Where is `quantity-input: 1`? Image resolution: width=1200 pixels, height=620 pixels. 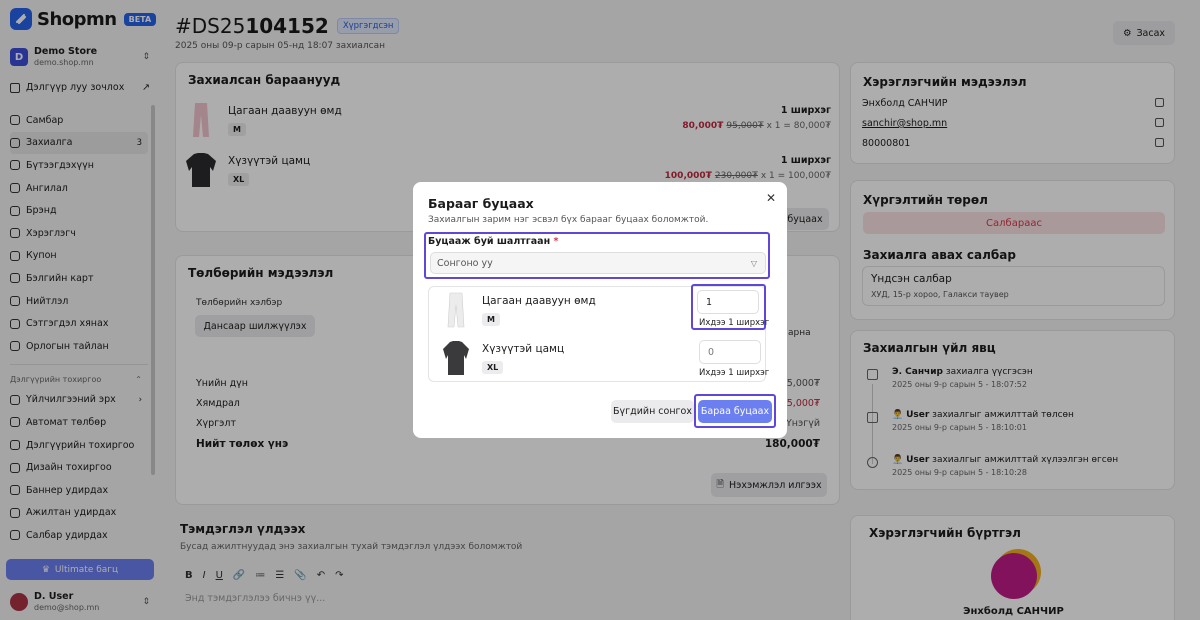 quantity-input: 1 is located at coordinates (728, 302).